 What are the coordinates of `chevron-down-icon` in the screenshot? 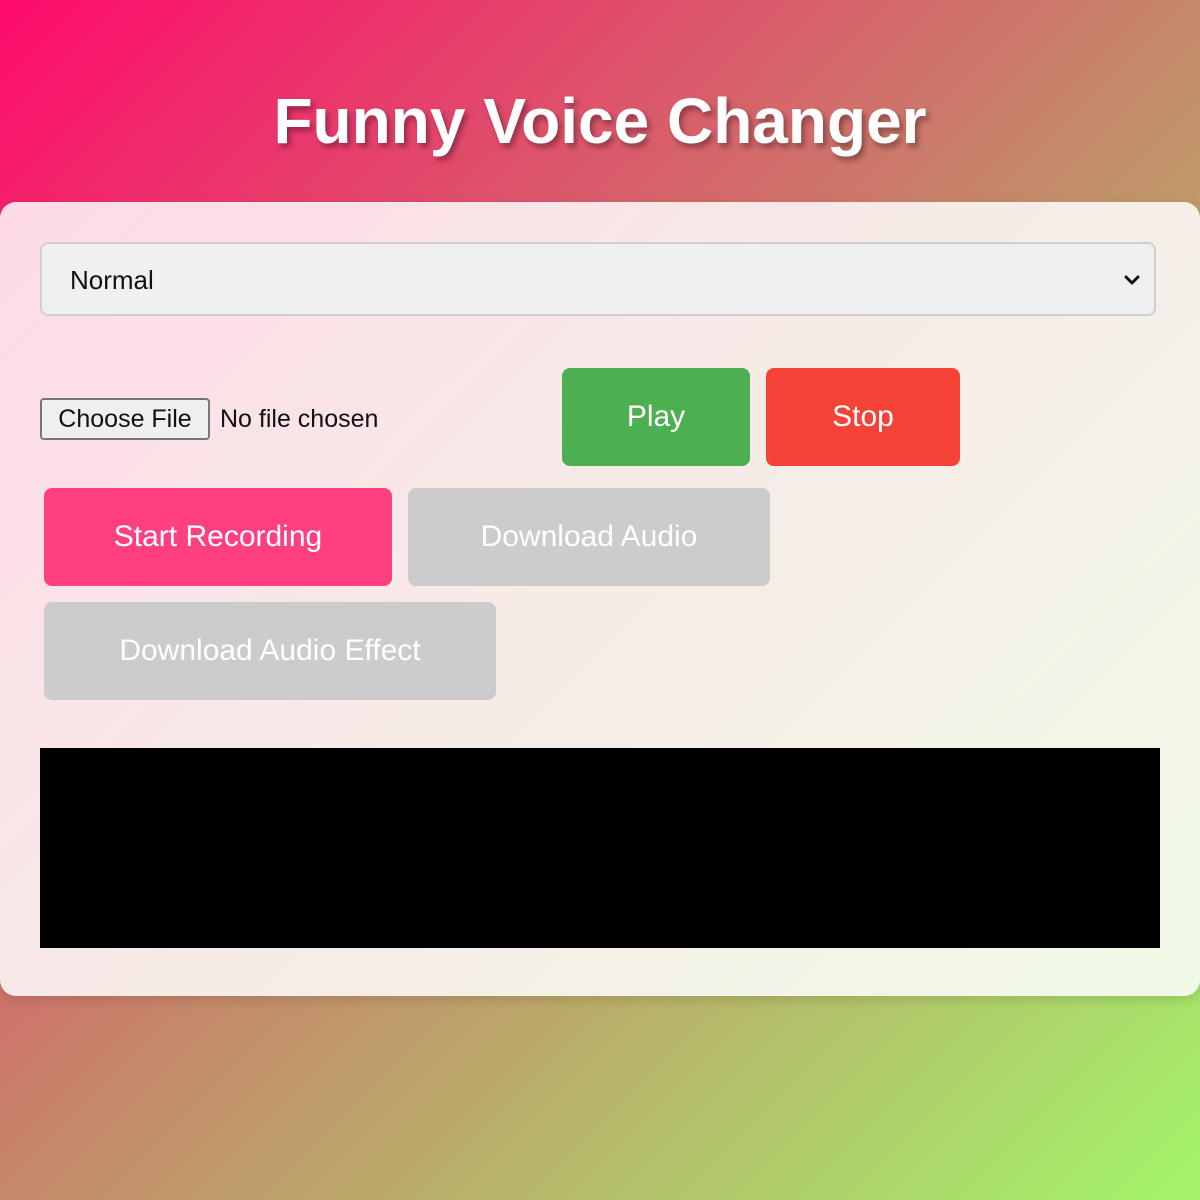 It's located at (1132, 280).